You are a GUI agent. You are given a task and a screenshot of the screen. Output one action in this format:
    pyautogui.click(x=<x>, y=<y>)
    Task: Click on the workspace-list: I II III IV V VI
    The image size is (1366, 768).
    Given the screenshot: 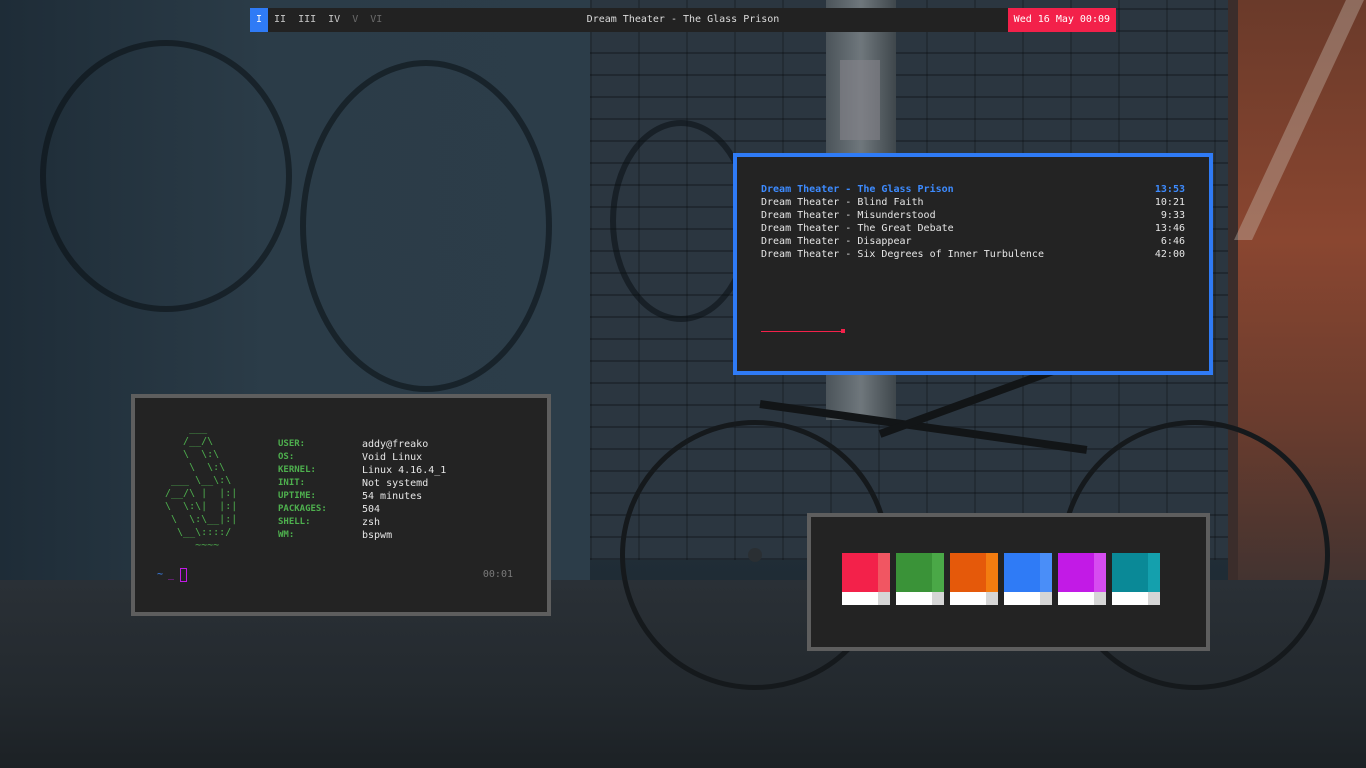 What is the action you would take?
    pyautogui.click(x=319, y=20)
    